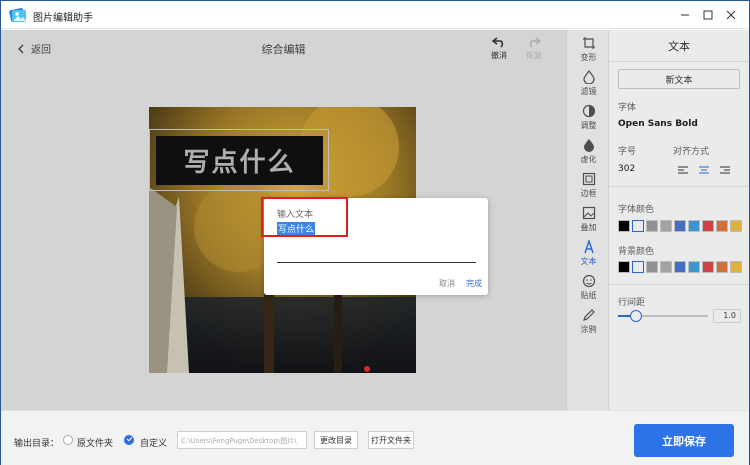 The width and height of the screenshot is (750, 465). I want to click on app-title: 图片编辑助手, so click(63, 18).